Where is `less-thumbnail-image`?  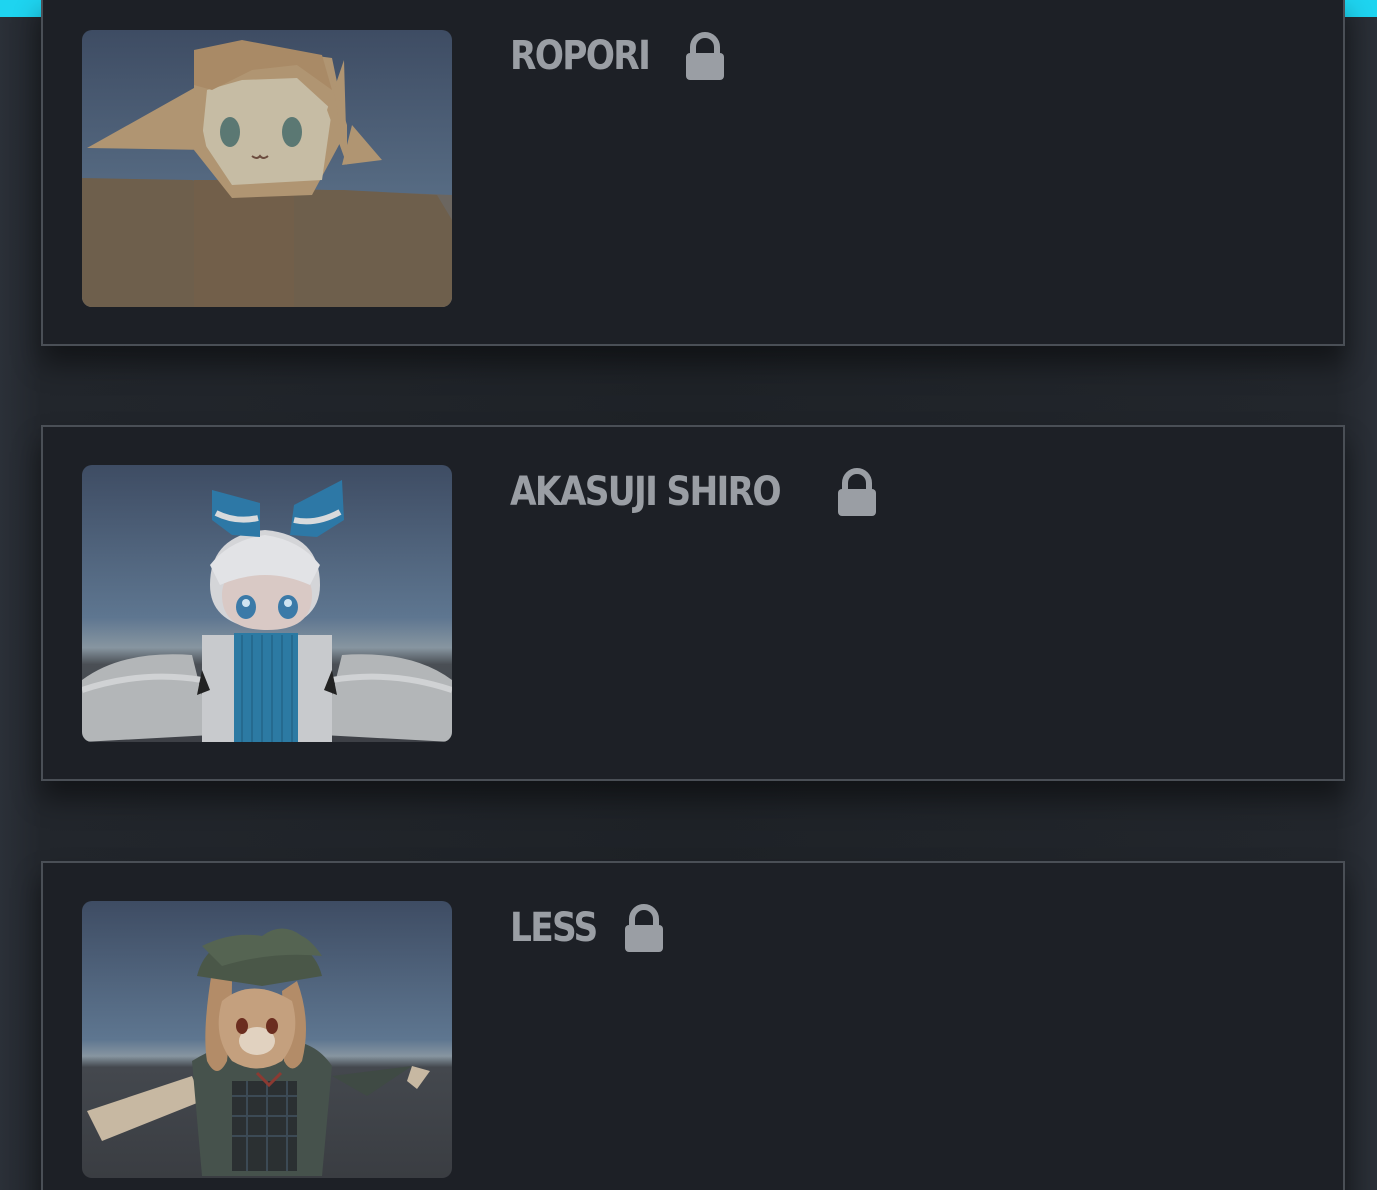 less-thumbnail-image is located at coordinates (267, 1039).